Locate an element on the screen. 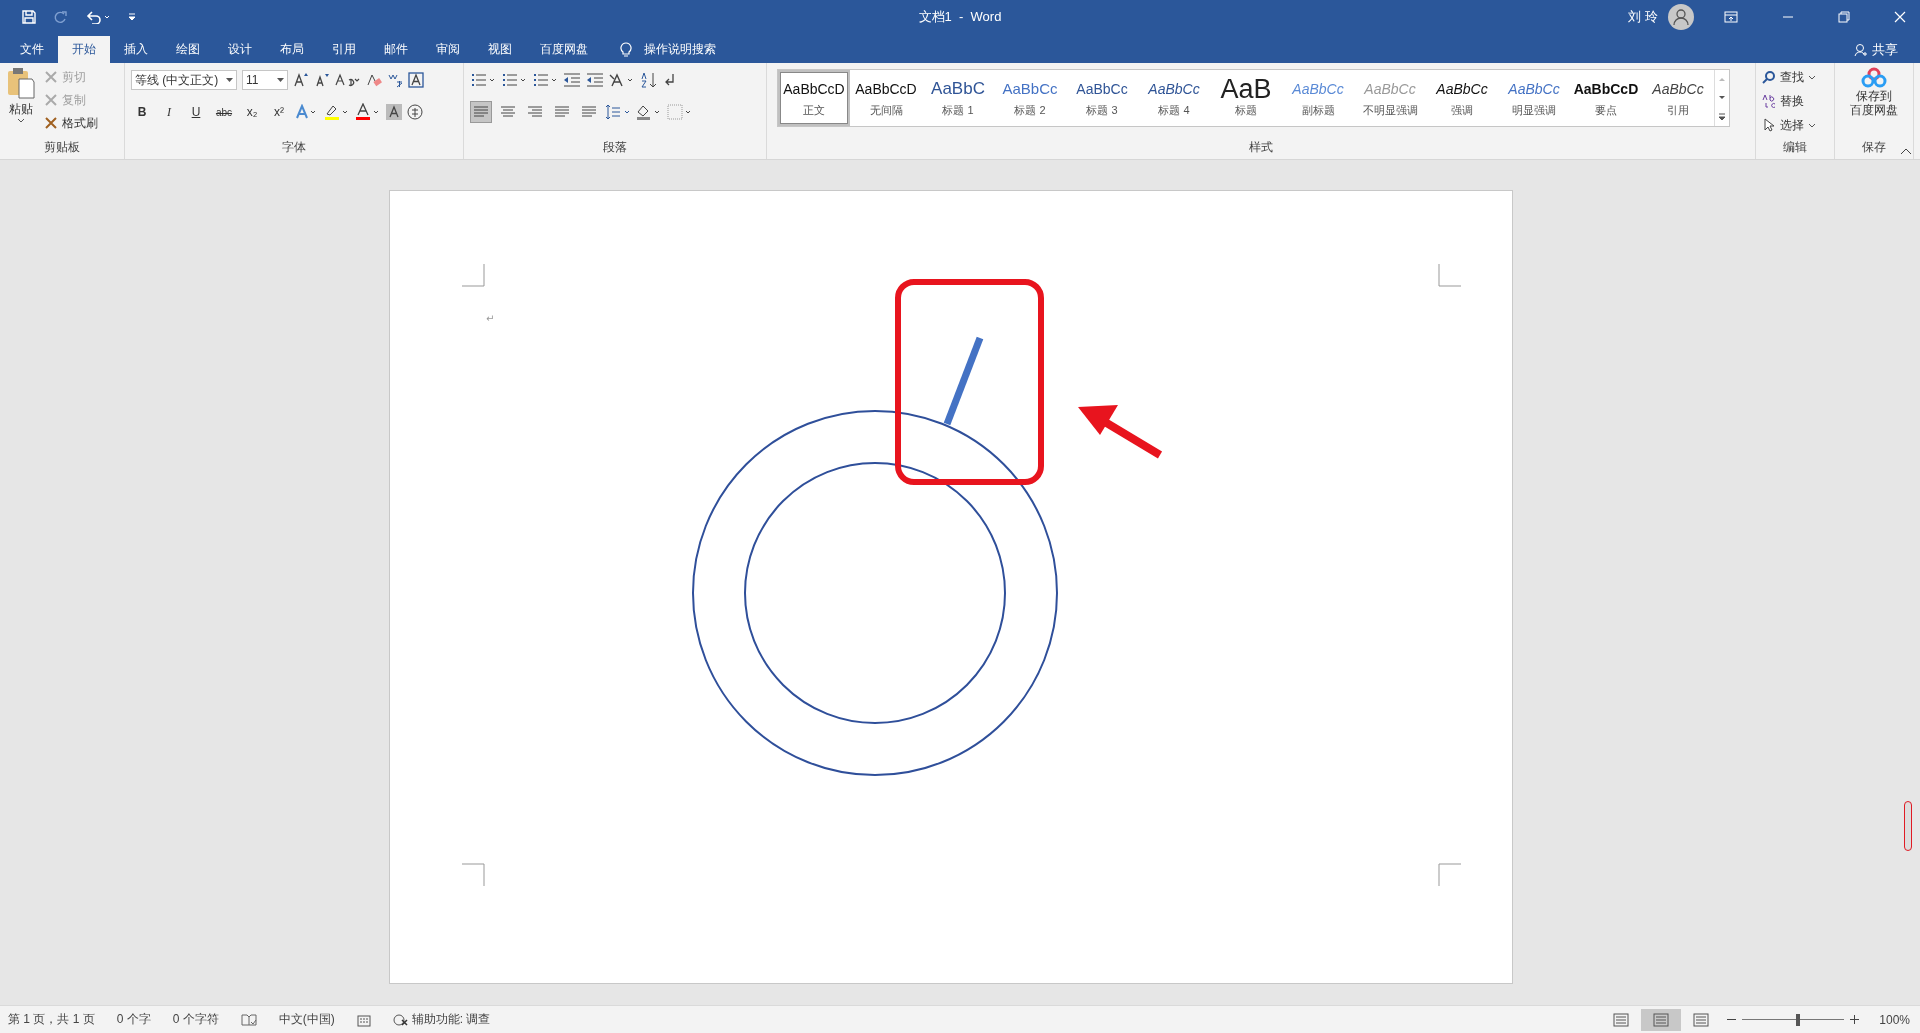  style-item: AaBbCc 明显强调 is located at coordinates (1534, 98).